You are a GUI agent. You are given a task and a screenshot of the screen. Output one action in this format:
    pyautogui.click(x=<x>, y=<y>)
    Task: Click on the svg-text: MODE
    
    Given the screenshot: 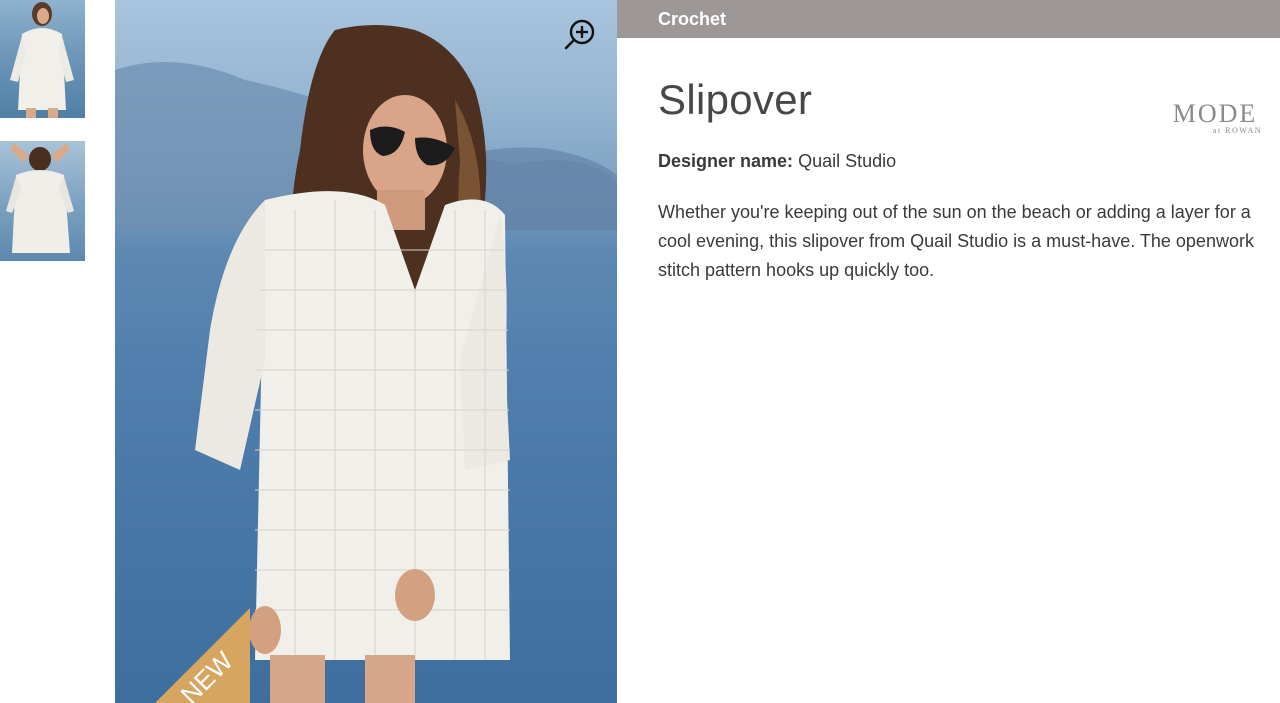 What is the action you would take?
    pyautogui.click(x=1215, y=113)
    